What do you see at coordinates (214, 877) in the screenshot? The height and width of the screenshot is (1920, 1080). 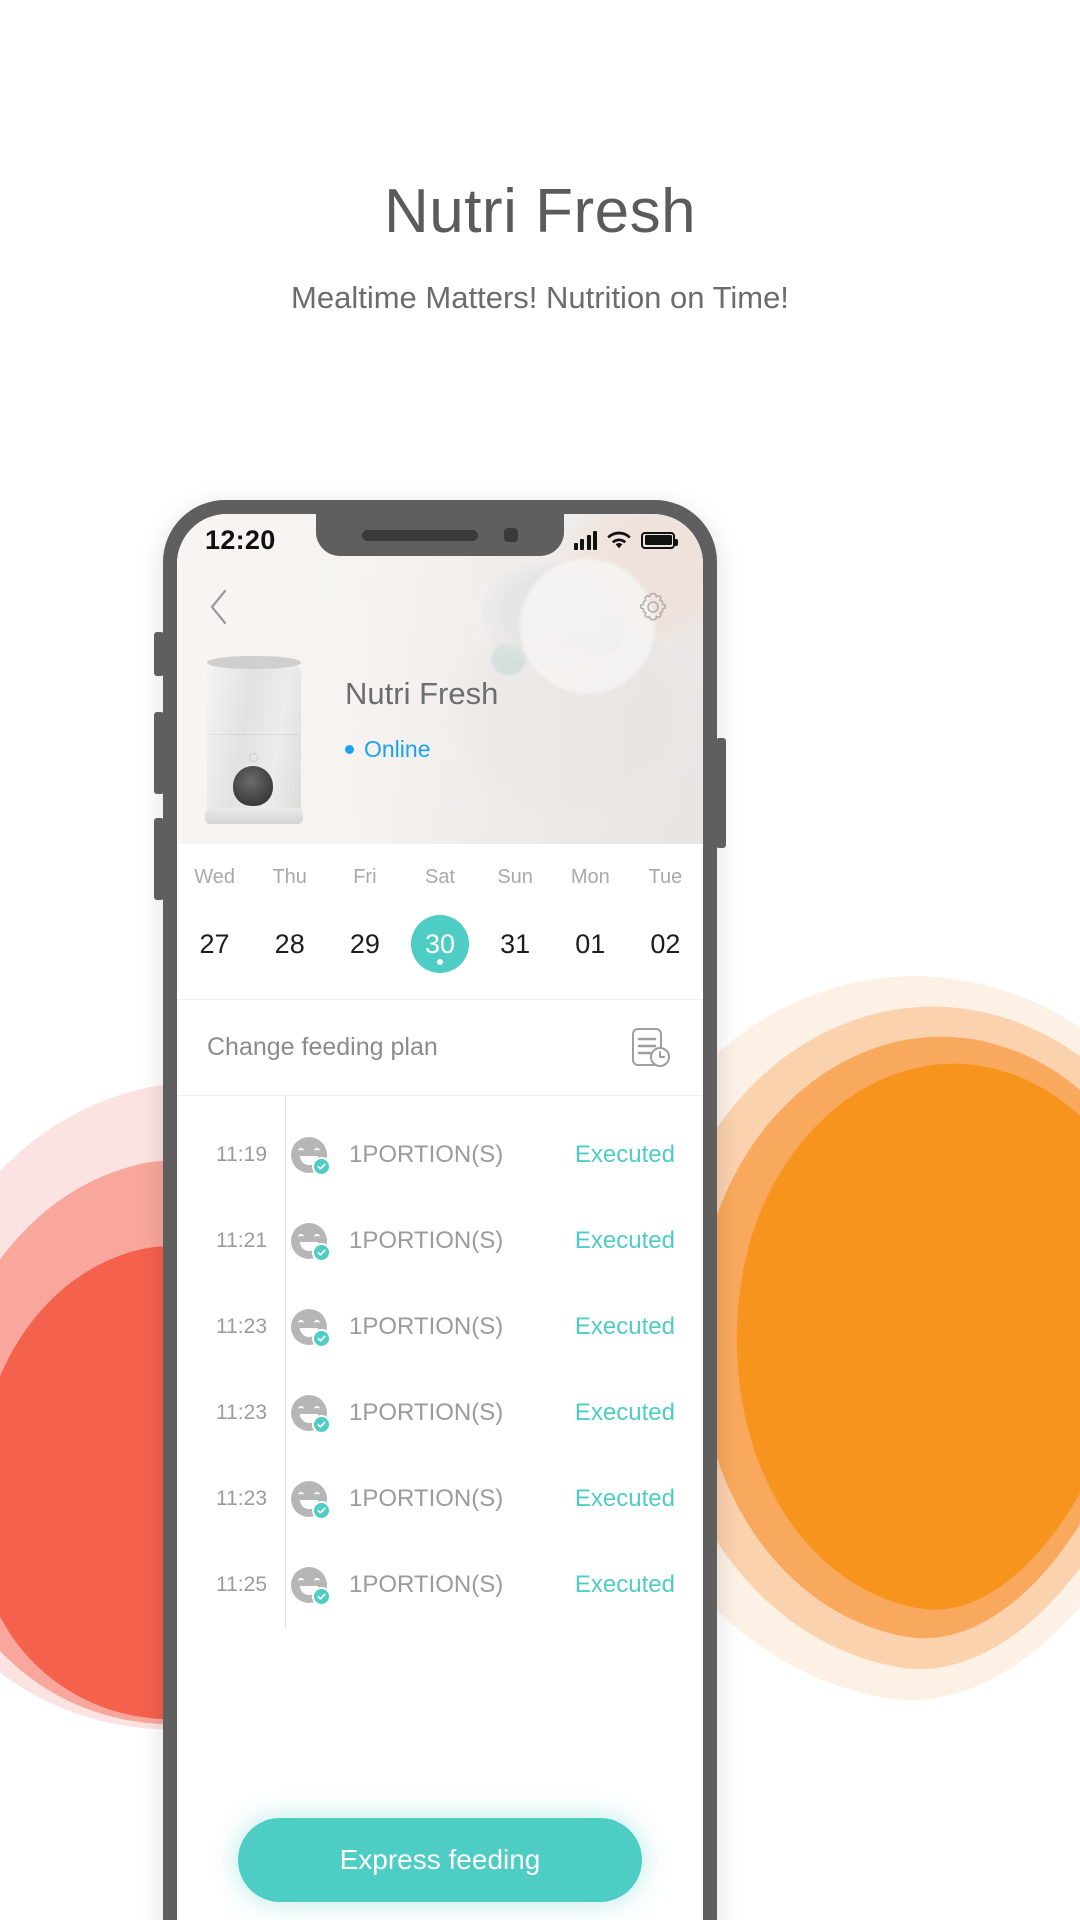 I see `calendar-day-name: Wed` at bounding box center [214, 877].